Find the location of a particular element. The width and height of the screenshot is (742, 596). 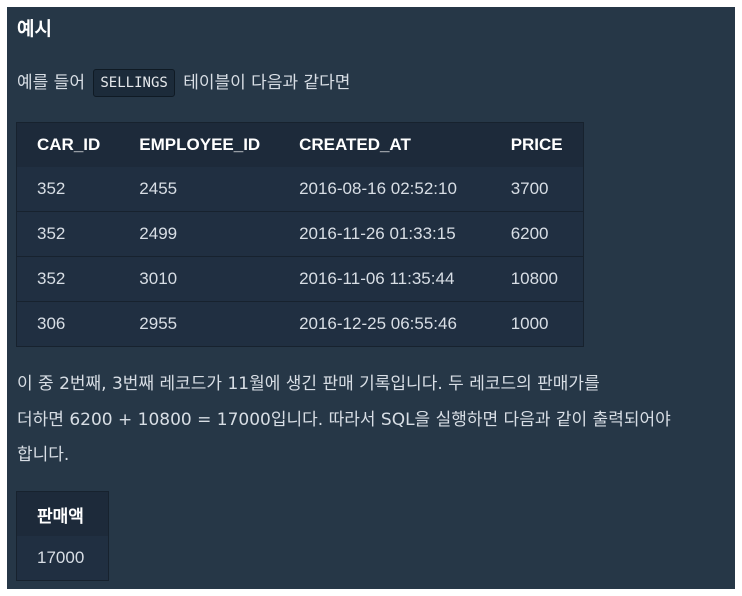

table-row: 17000 is located at coordinates (62, 558).